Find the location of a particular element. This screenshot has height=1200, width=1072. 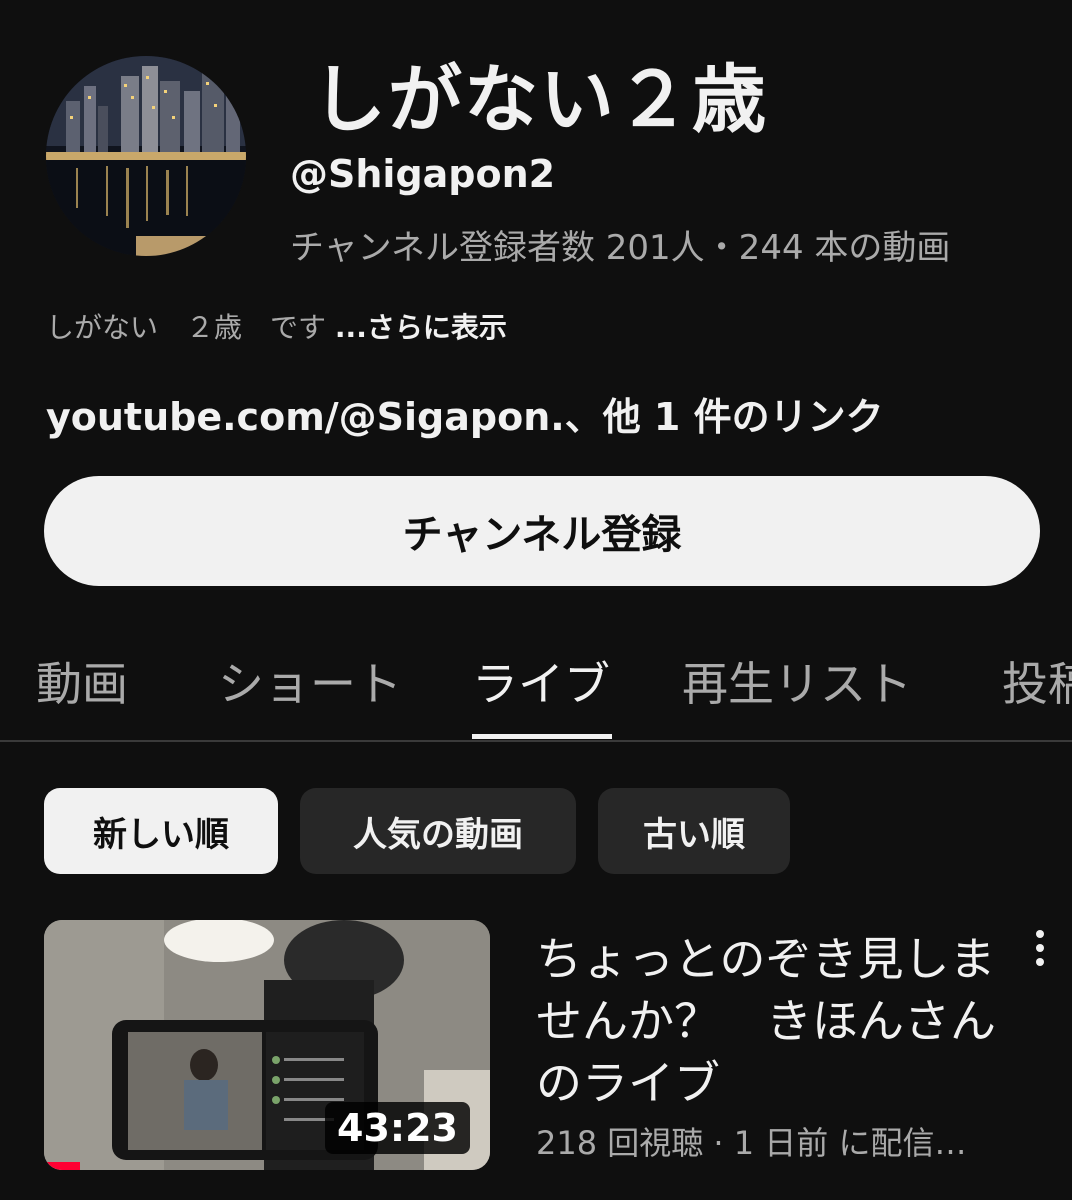

watch-progress-bar is located at coordinates (62, 1166).